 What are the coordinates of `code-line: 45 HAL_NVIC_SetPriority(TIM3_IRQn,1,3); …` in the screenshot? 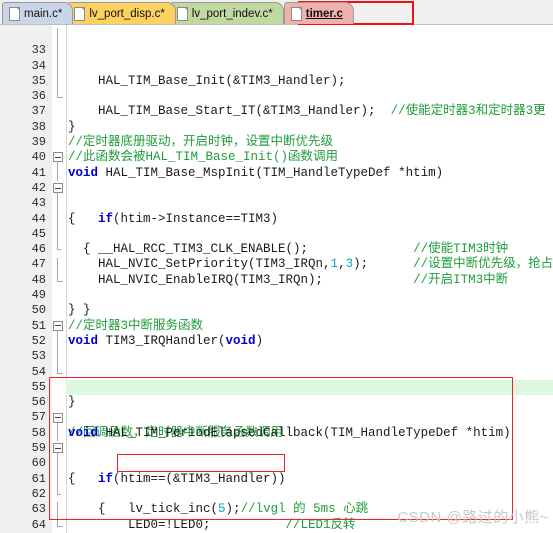 It's located at (276, 241).